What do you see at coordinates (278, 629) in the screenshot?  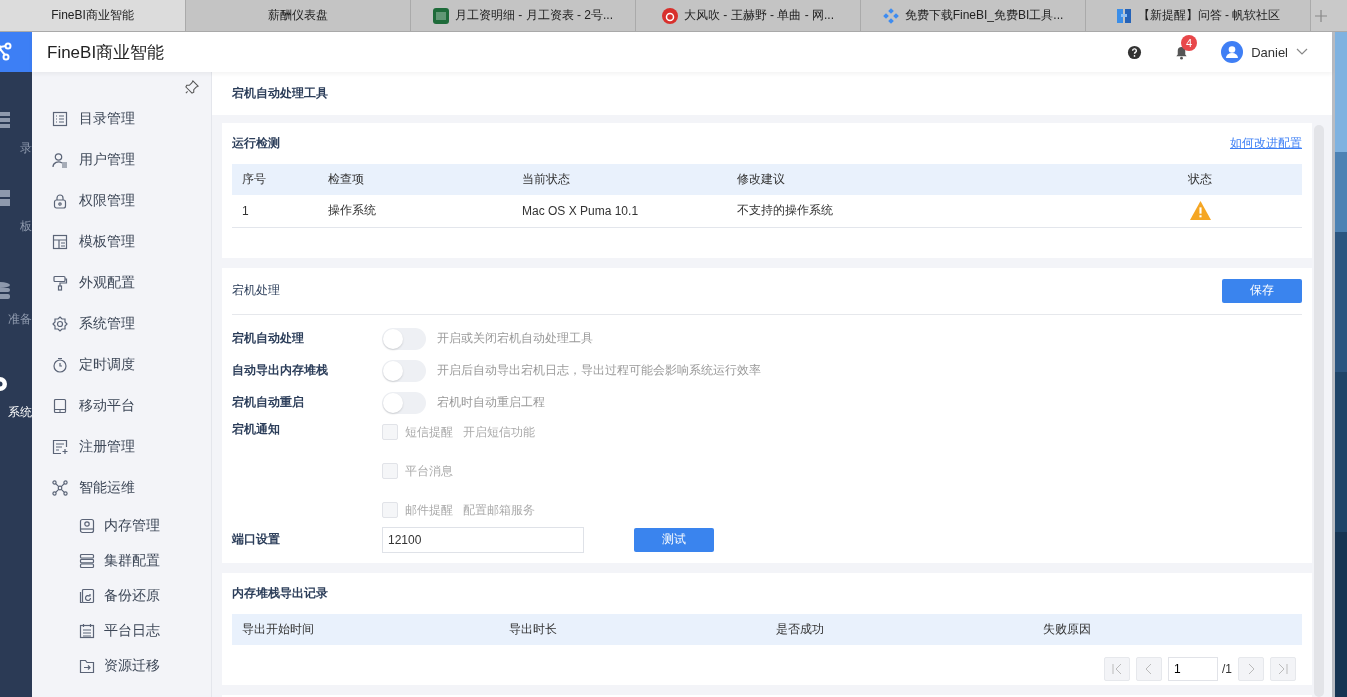 I see `column-header: 导出开始时间` at bounding box center [278, 629].